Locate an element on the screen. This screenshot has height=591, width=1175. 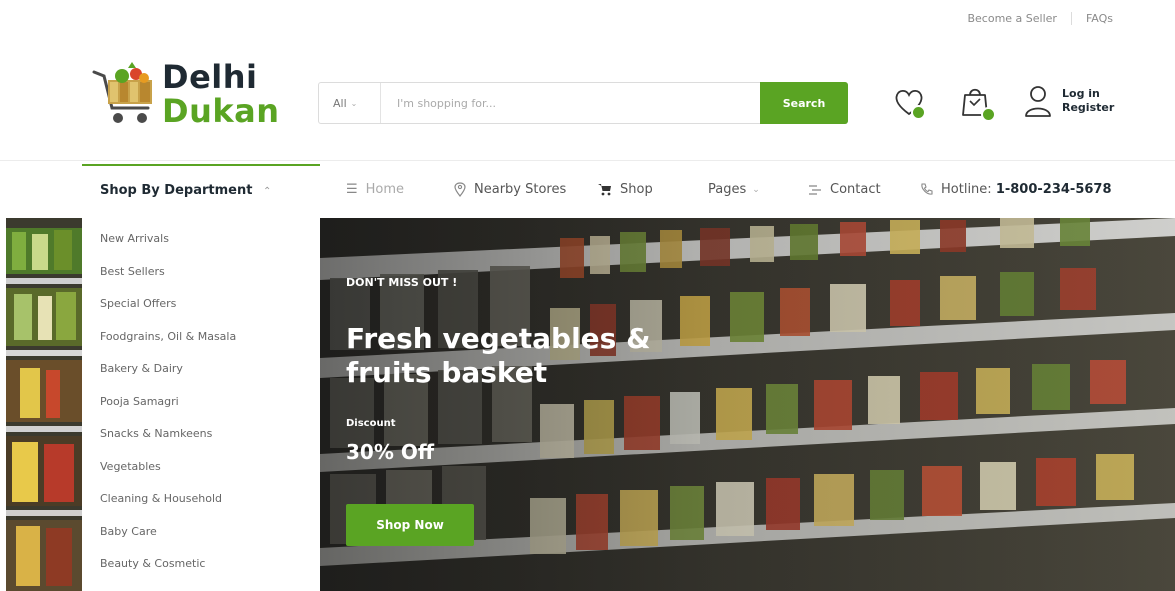
nav-shop-label: Shop is located at coordinates (636, 189).